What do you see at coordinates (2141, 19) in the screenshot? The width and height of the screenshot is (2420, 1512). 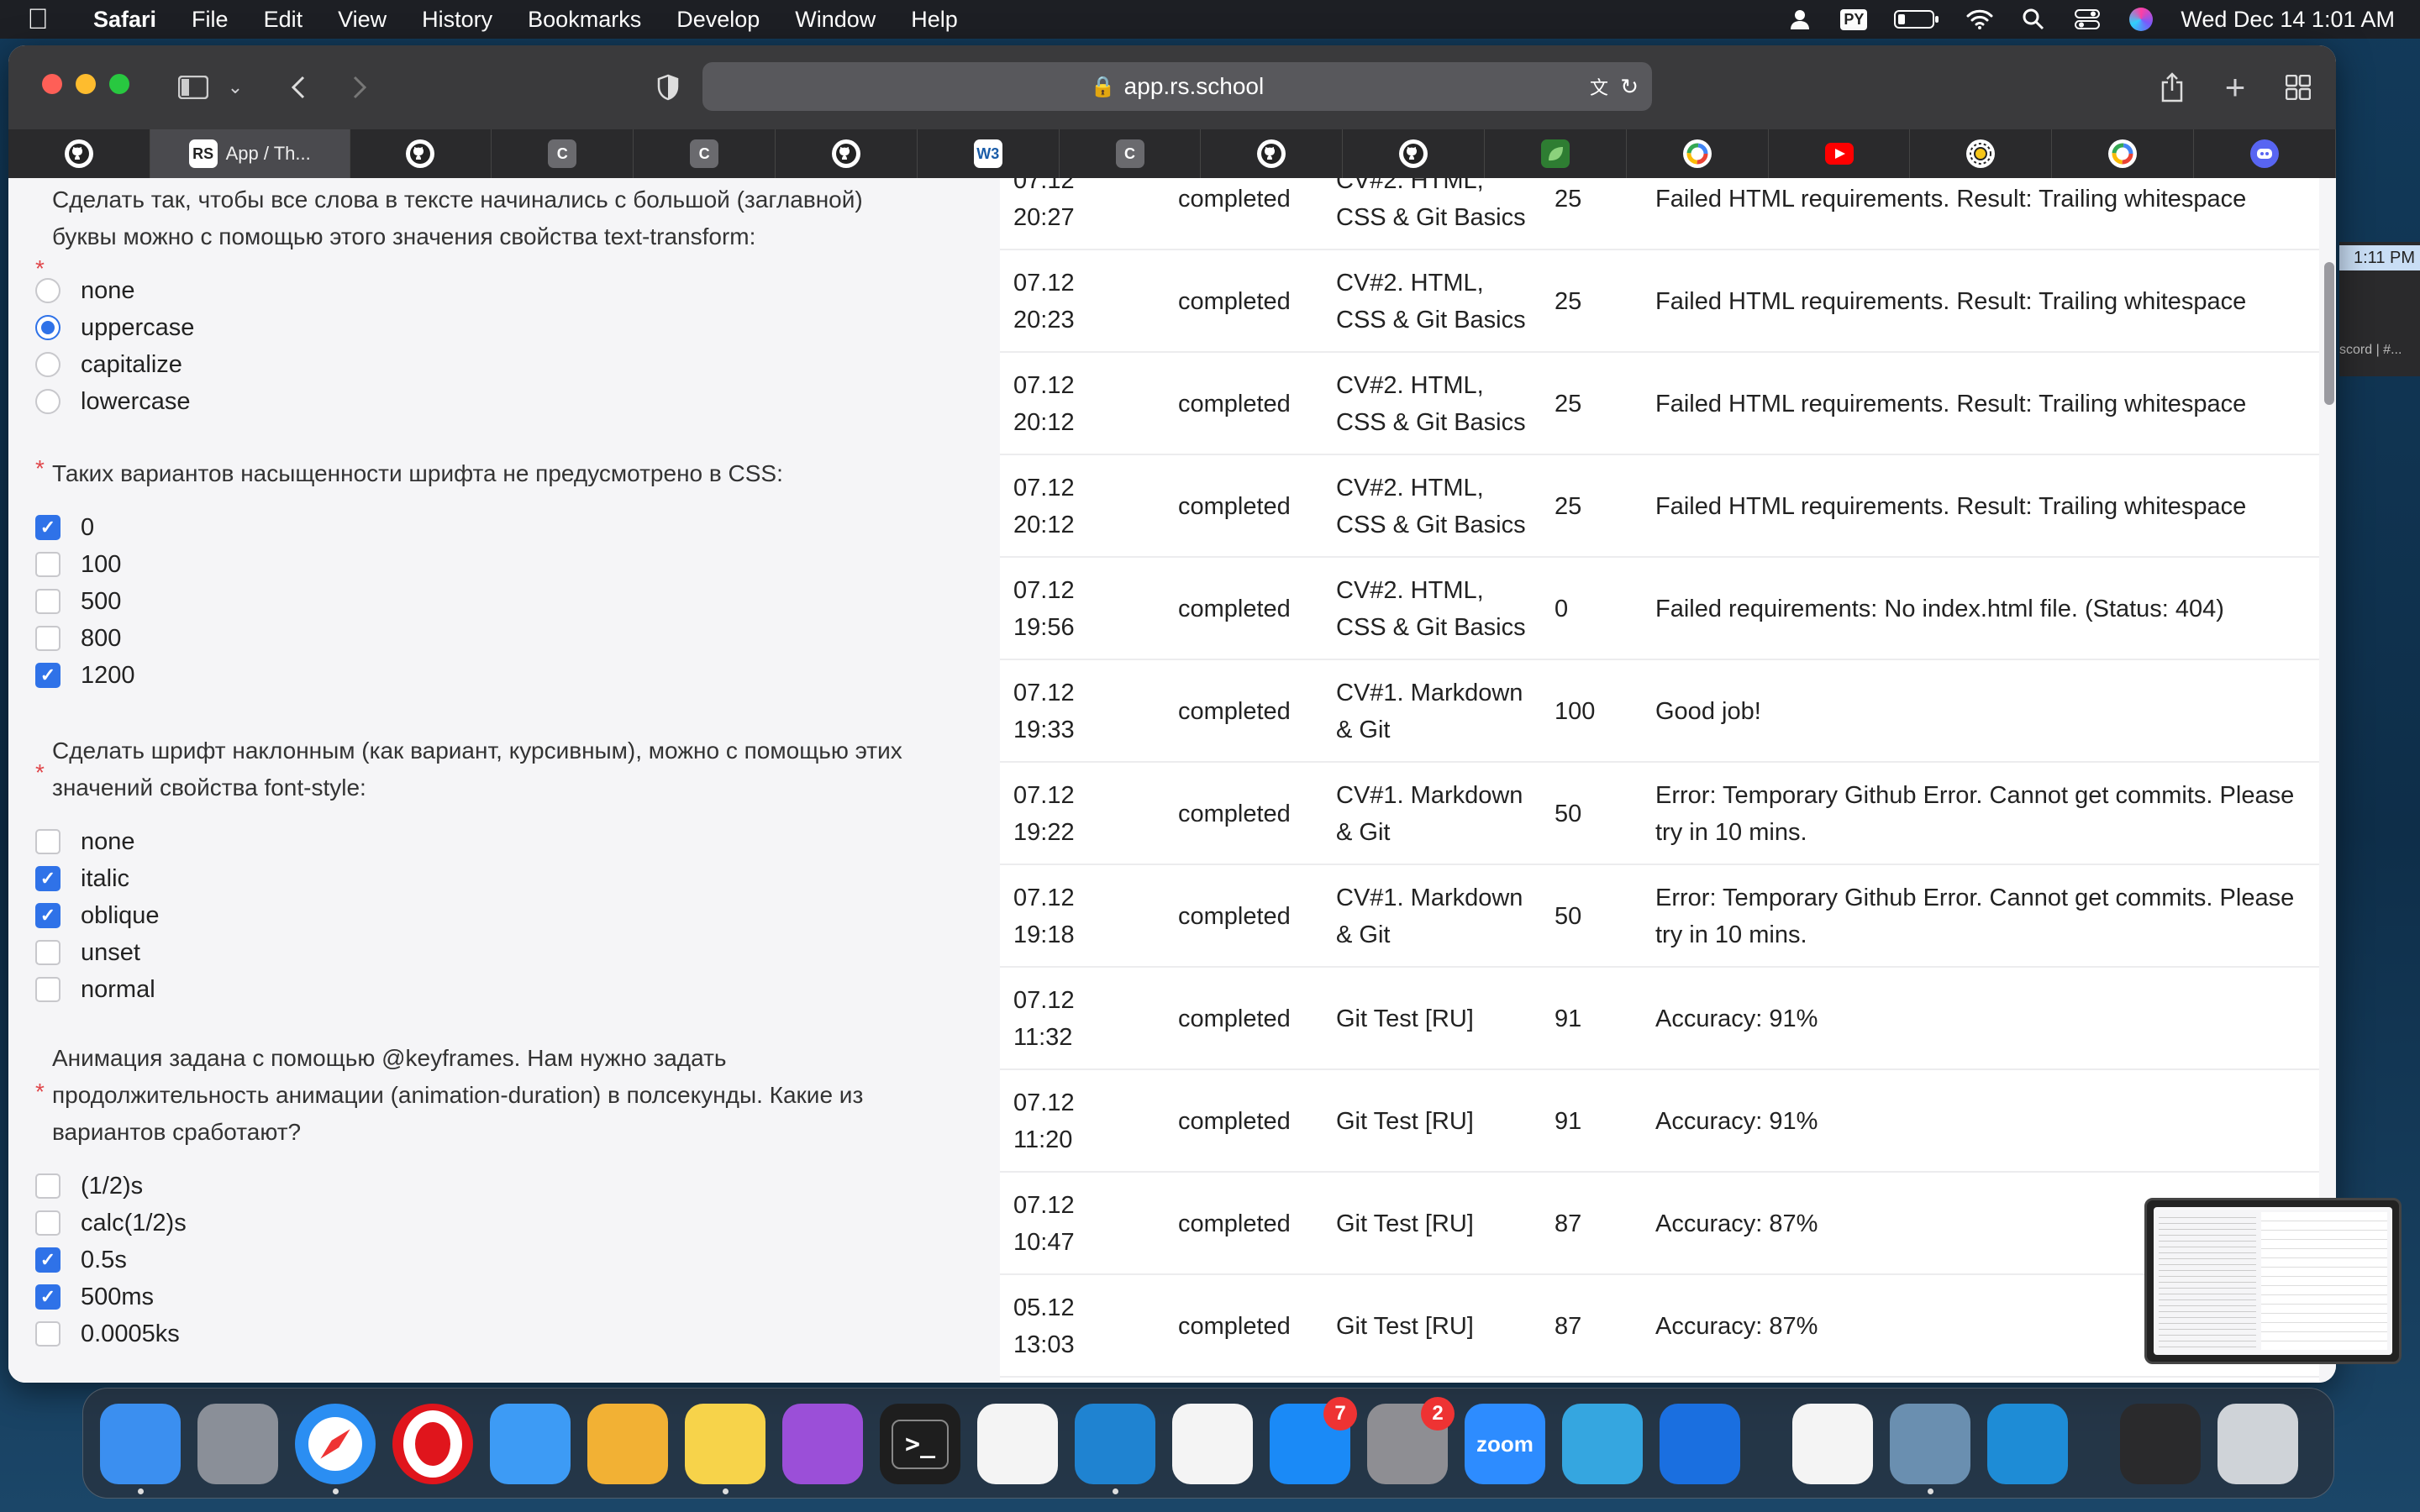 I see `siri-icon` at bounding box center [2141, 19].